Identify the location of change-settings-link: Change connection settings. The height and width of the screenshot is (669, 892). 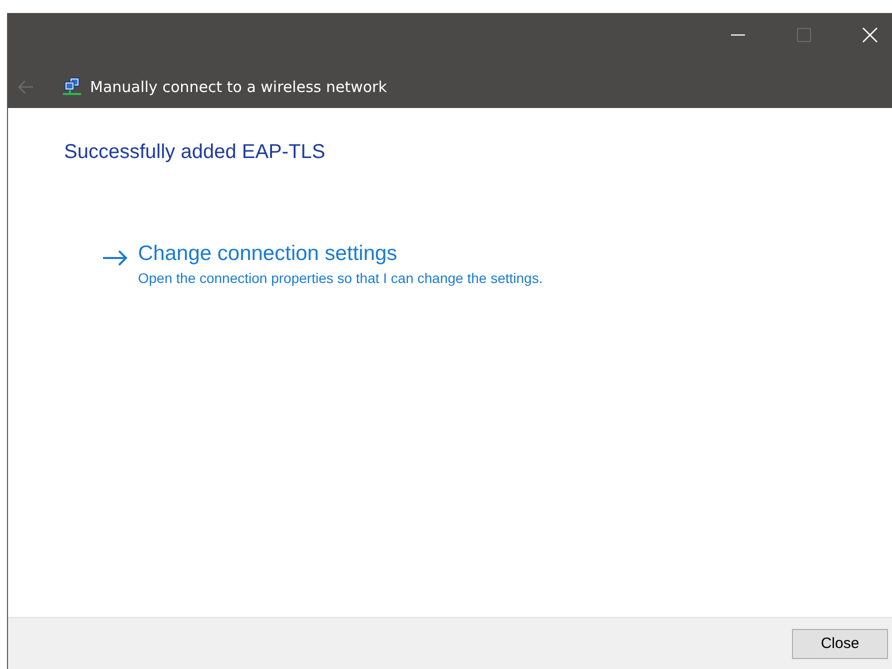
(268, 254).